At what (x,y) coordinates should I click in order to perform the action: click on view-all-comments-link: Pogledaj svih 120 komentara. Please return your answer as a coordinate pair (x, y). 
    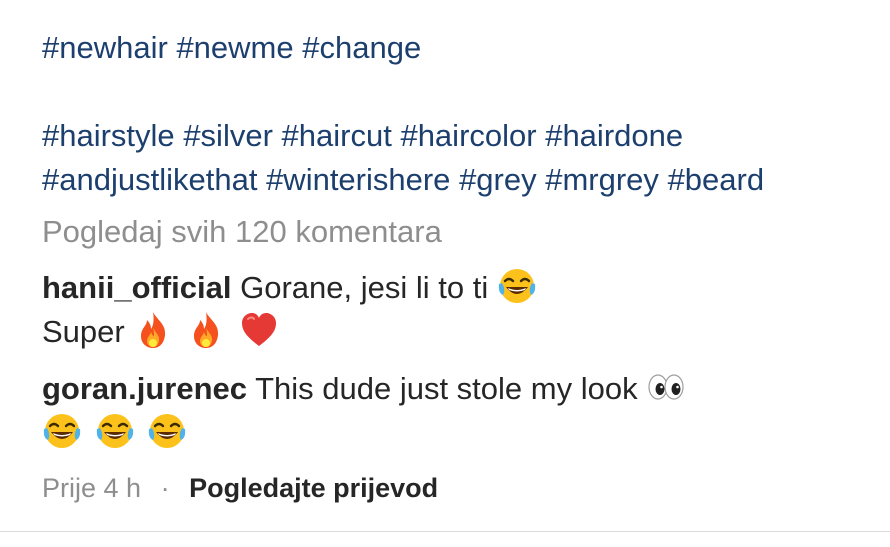
    Looking at the image, I should click on (242, 232).